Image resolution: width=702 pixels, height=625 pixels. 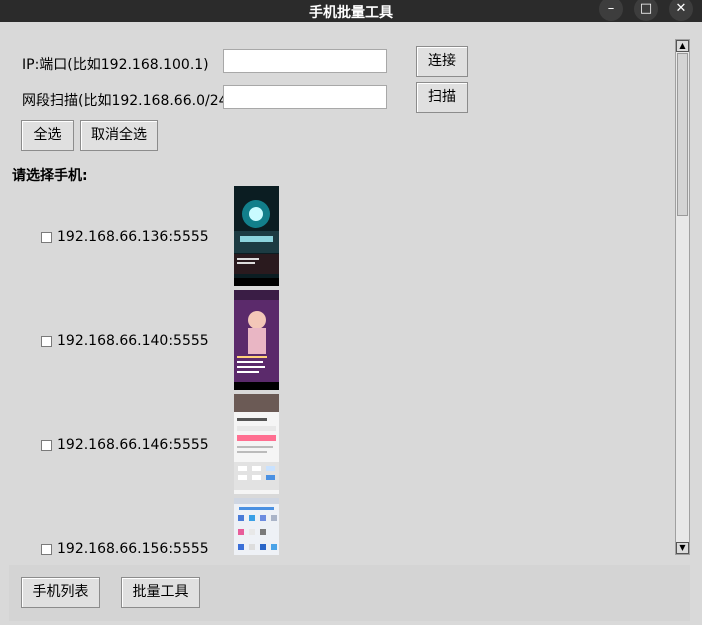 What do you see at coordinates (349, 593) in the screenshot?
I see `bottom-toolbar` at bounding box center [349, 593].